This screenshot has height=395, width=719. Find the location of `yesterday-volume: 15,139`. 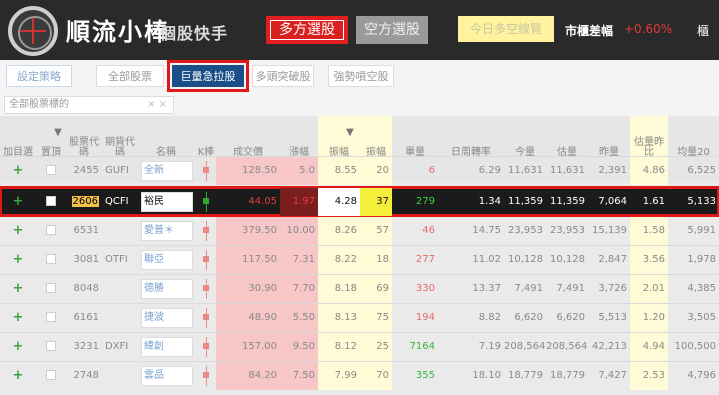

yesterday-volume: 15,139 is located at coordinates (609, 230).